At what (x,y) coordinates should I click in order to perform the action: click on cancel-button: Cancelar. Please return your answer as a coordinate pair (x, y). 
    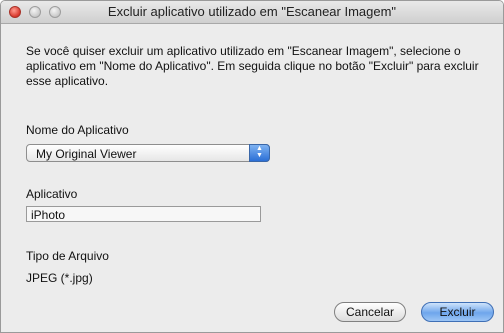
    Looking at the image, I should click on (370, 312).